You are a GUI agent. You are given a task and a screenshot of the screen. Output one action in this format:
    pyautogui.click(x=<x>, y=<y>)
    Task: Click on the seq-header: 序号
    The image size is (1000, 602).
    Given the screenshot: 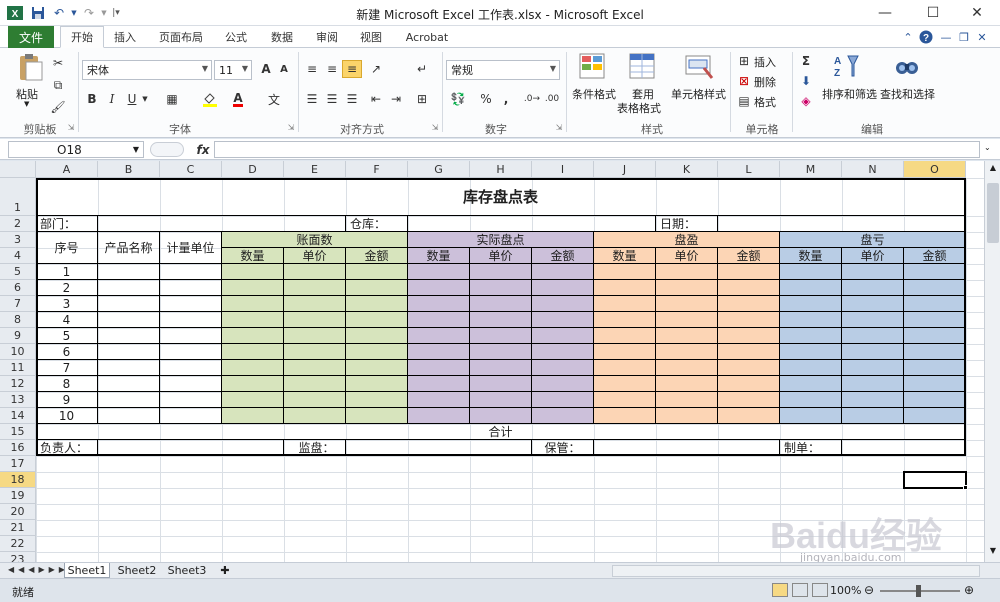 What is the action you would take?
    pyautogui.click(x=67, y=248)
    